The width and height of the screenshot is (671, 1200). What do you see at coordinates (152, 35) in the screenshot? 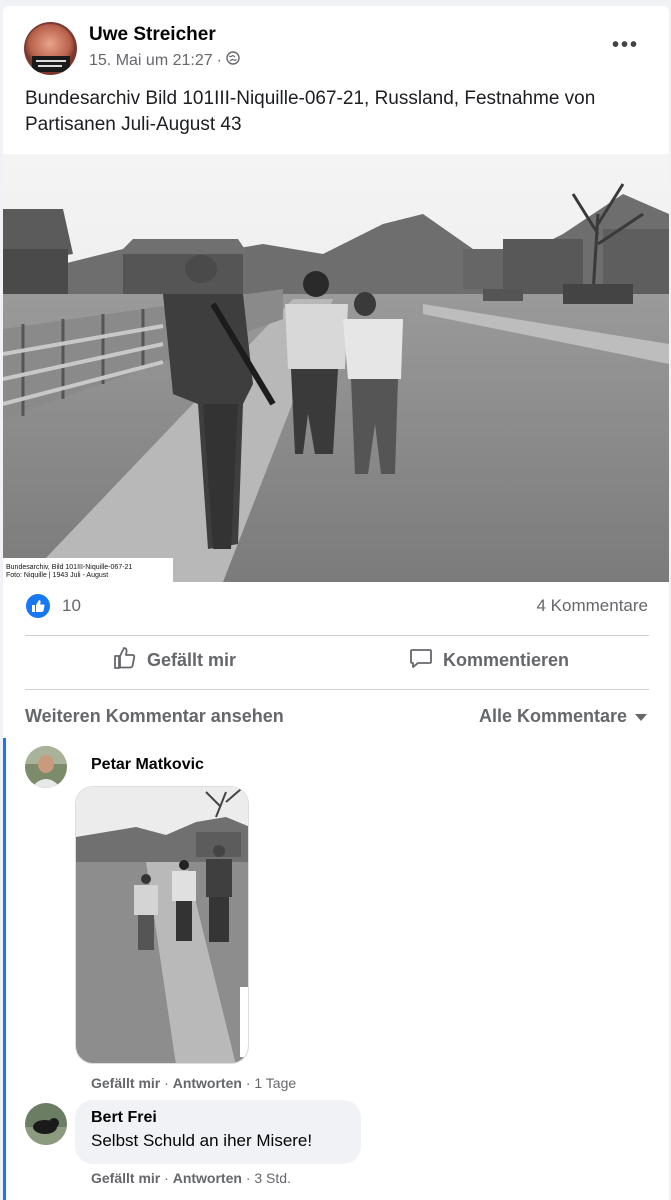
I see `author-name: Uwe Streicher` at bounding box center [152, 35].